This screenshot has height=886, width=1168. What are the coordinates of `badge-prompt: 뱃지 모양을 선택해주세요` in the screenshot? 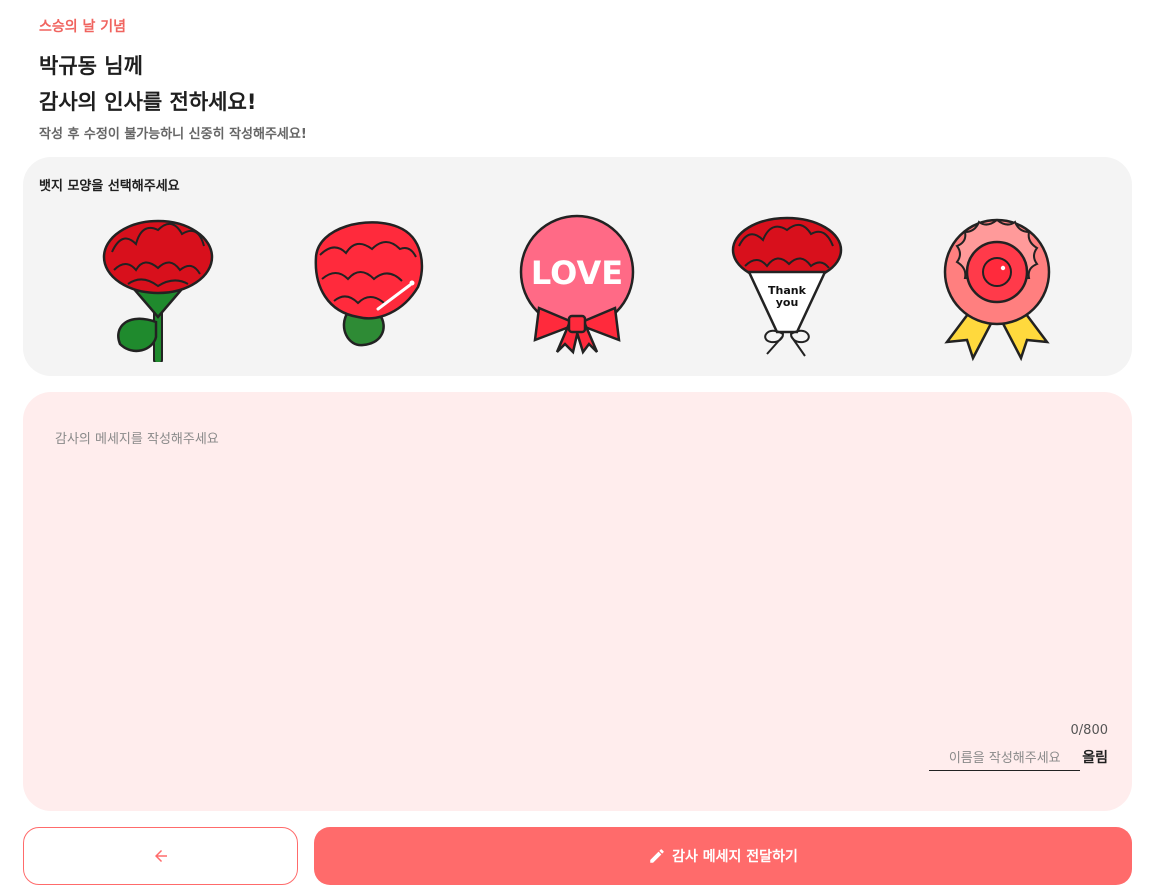 It's located at (109, 186).